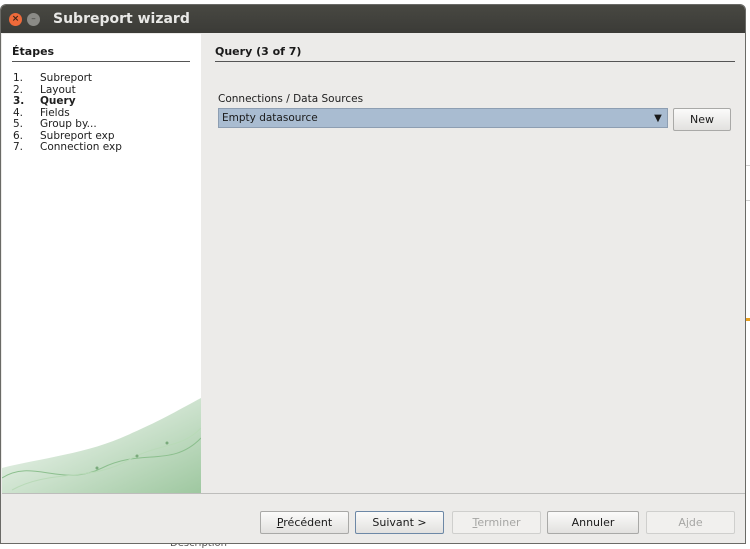 Image resolution: width=750 pixels, height=549 pixels. Describe the element at coordinates (658, 118) in the screenshot. I see `dropdown-arrow-icon: ▼` at that location.